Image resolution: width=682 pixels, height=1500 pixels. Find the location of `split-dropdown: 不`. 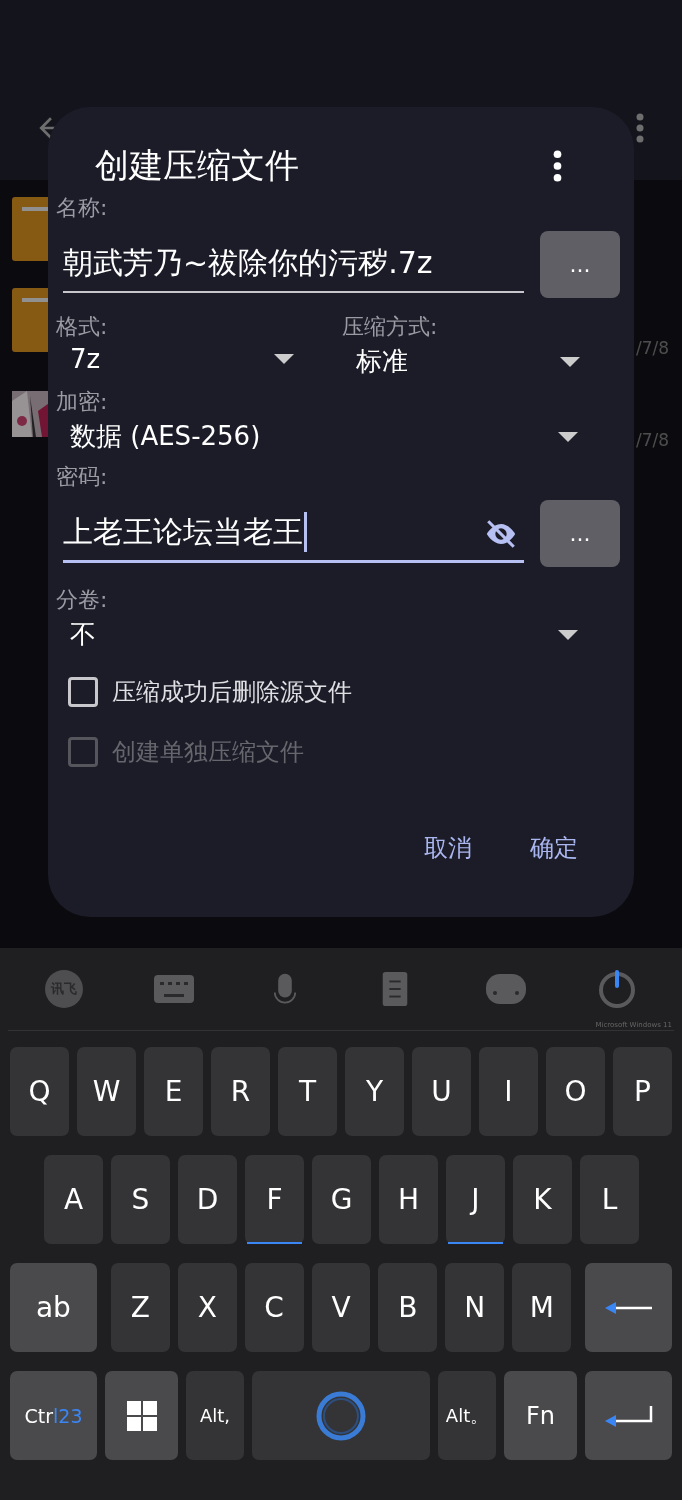

split-dropdown: 不 is located at coordinates (338, 635).